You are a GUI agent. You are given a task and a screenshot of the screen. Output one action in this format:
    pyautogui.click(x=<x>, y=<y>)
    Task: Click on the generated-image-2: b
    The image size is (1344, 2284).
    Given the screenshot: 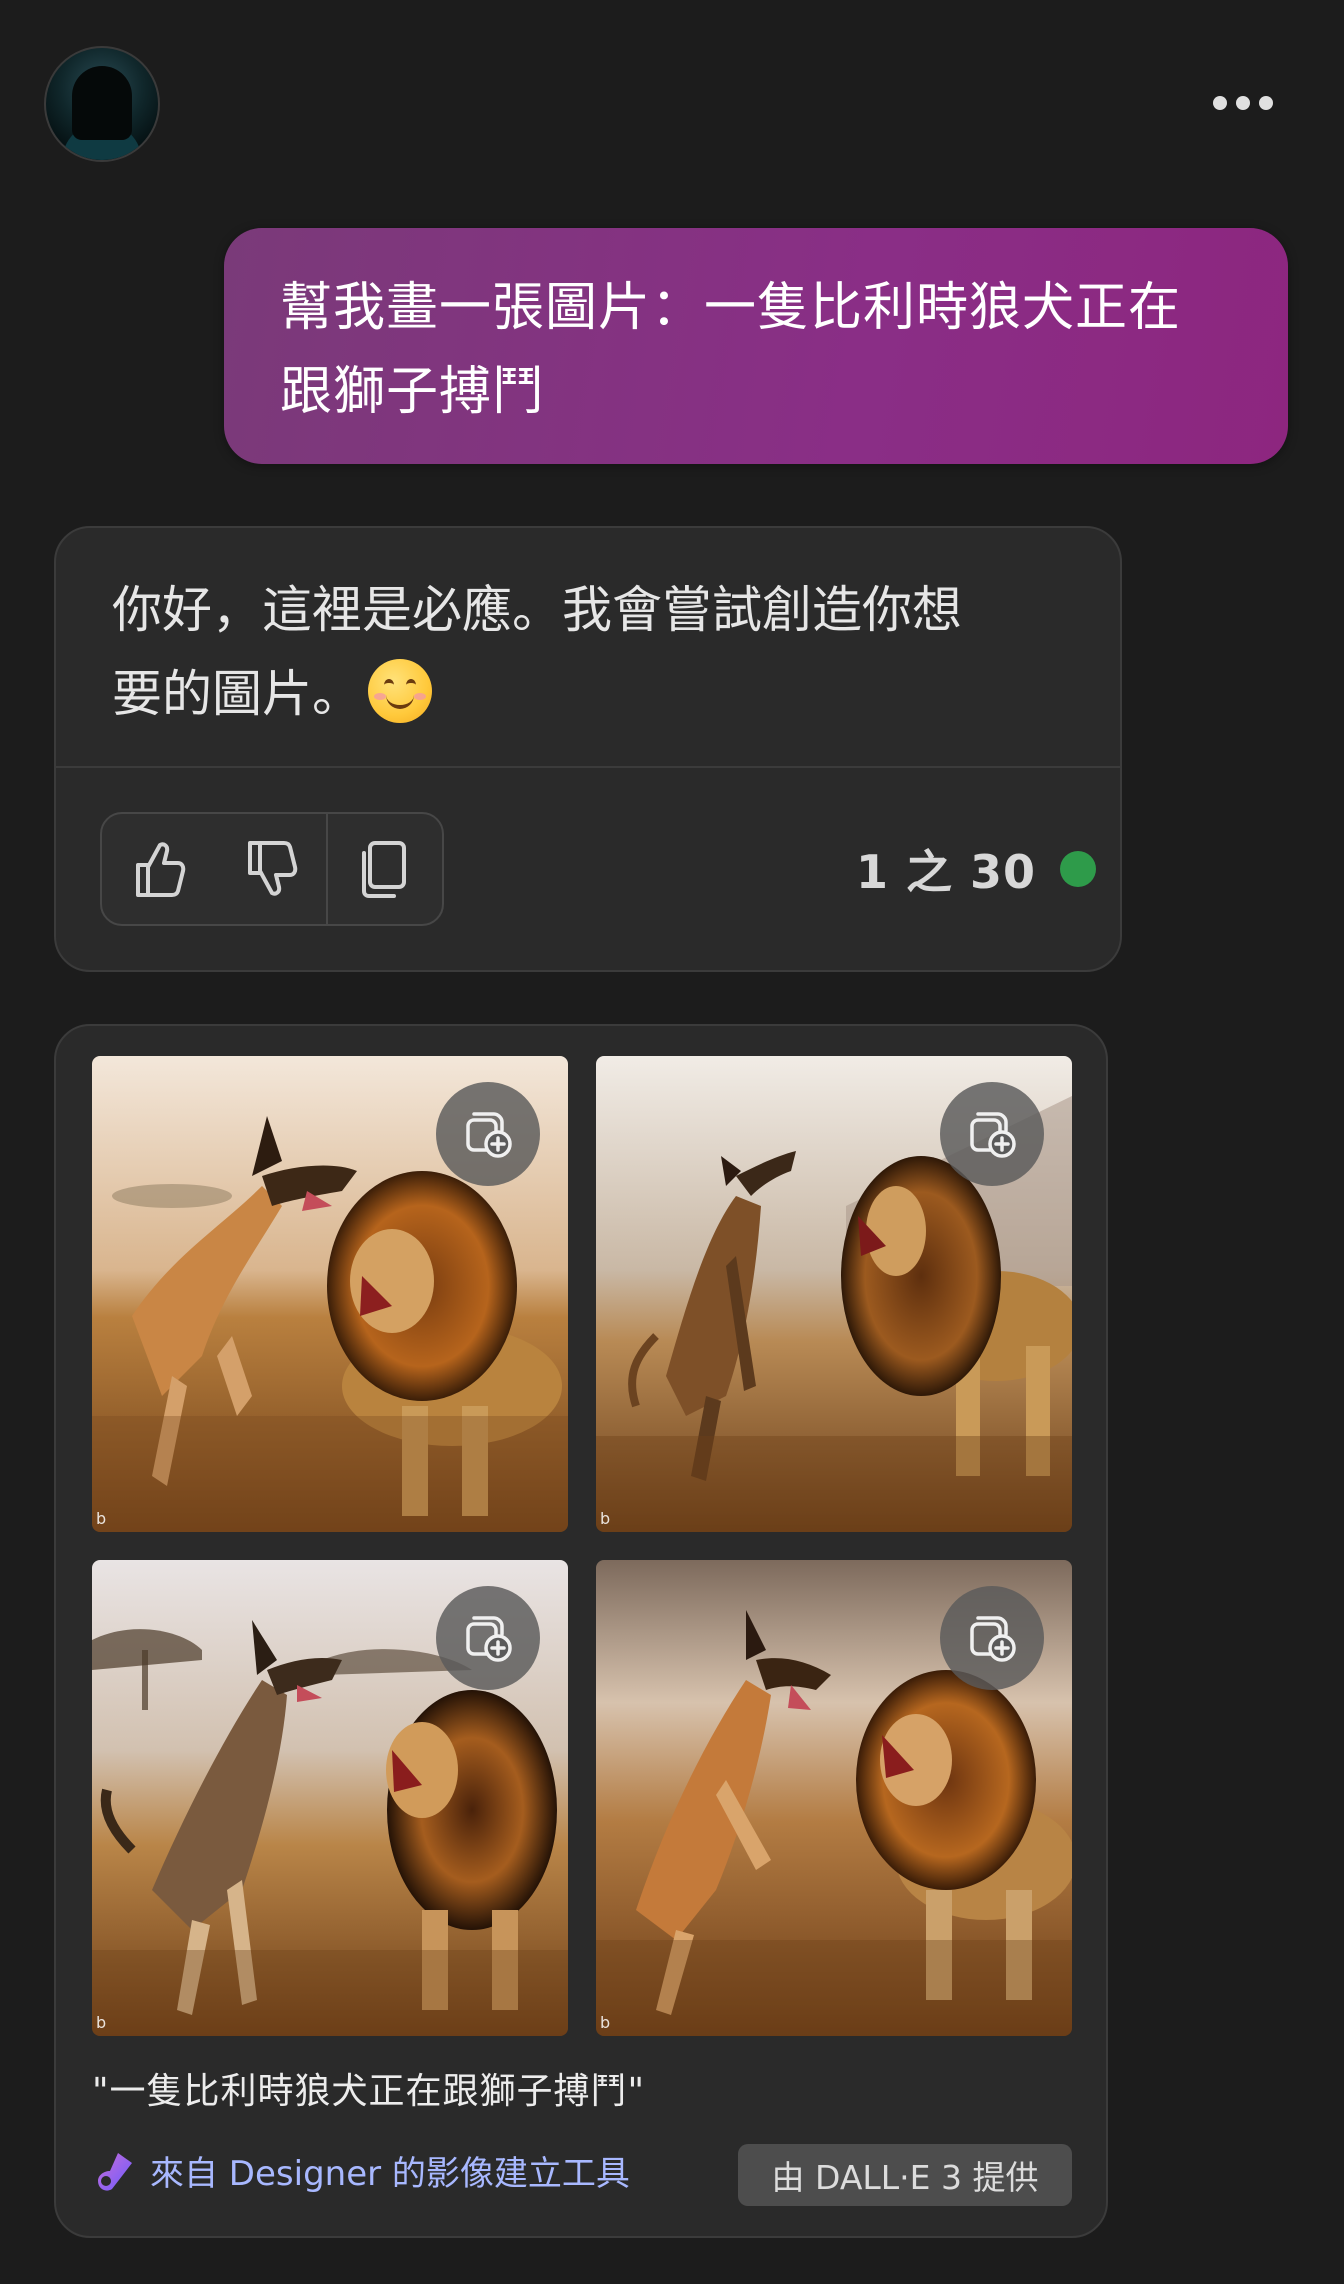 What is the action you would take?
    pyautogui.click(x=834, y=1294)
    